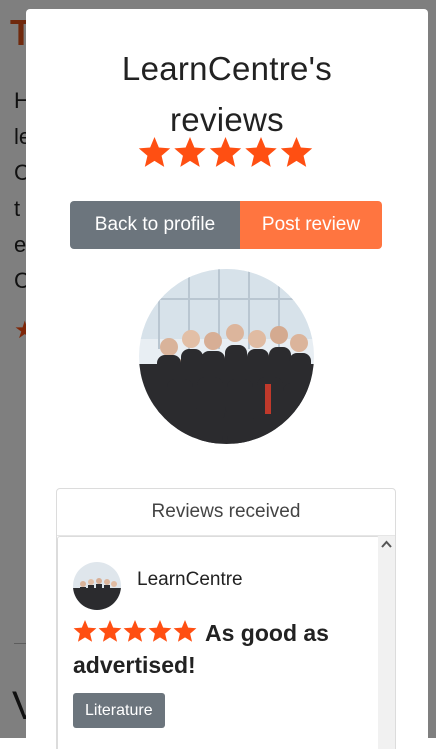  I want to click on reviewer-avatar, so click(97, 586).